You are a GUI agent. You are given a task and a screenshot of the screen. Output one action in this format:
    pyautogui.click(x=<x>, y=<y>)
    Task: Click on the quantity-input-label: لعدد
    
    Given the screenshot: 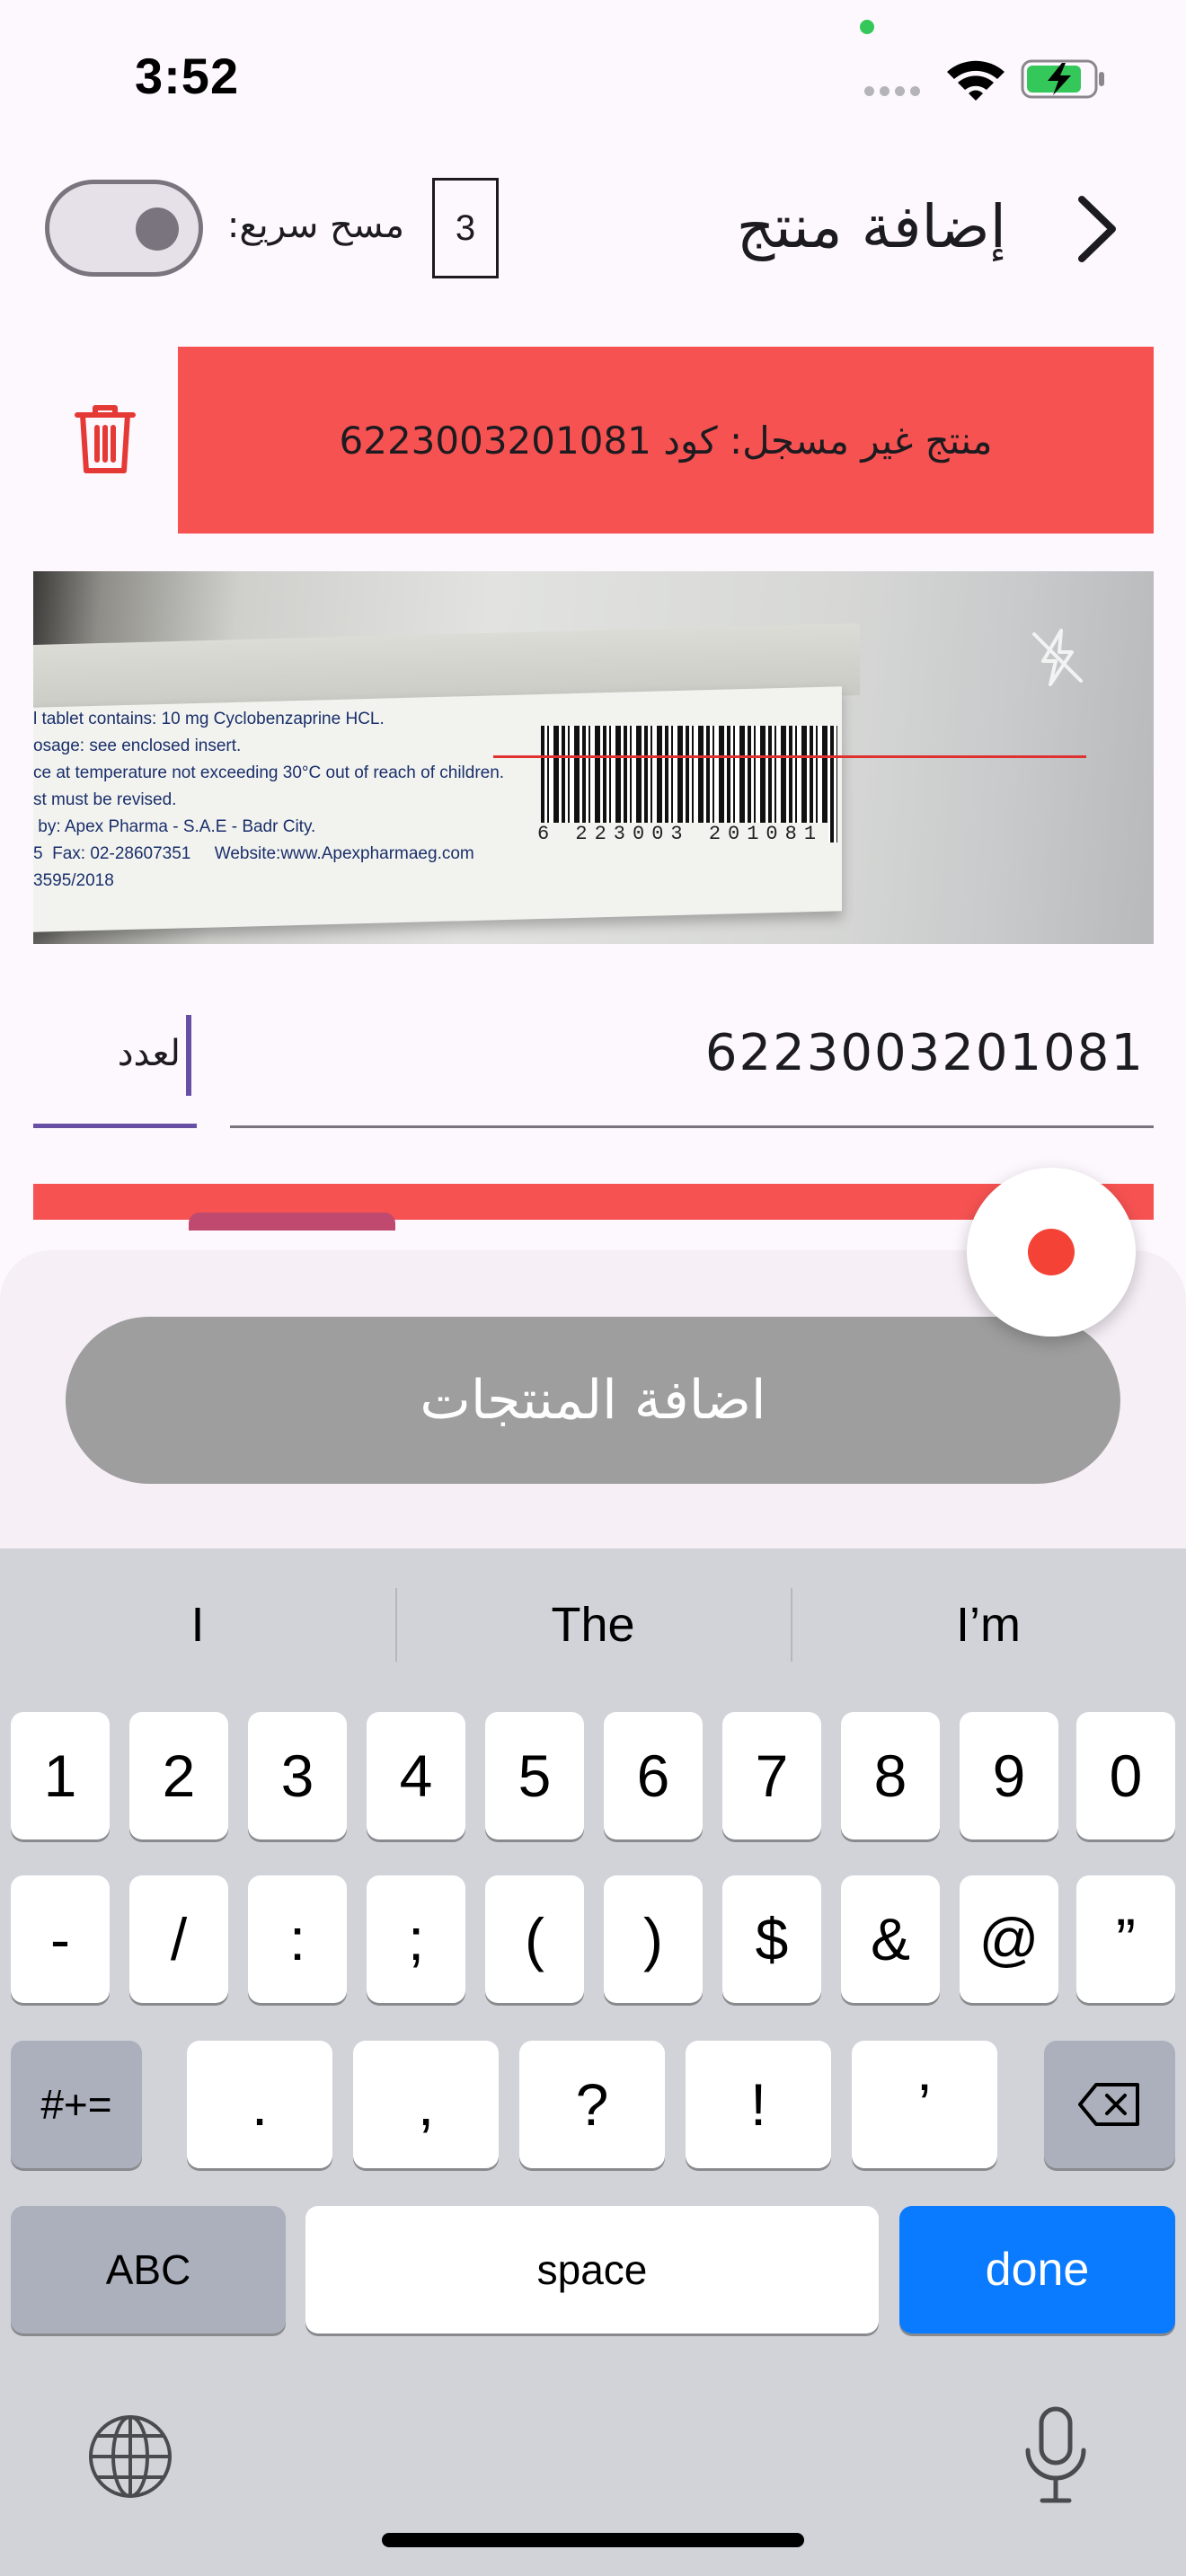 What is the action you would take?
    pyautogui.click(x=149, y=1053)
    